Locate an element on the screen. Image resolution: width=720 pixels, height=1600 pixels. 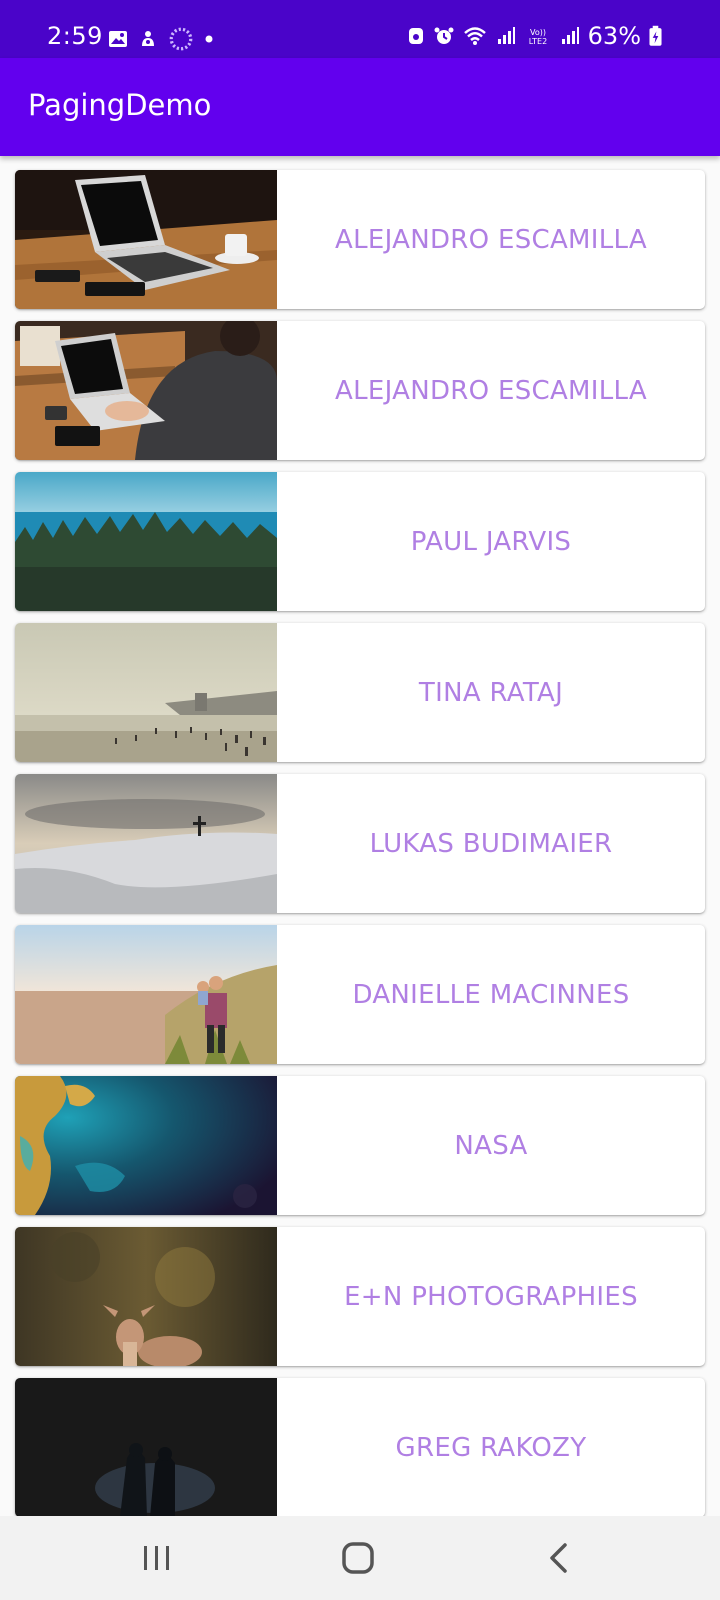
forest-lake-photo is located at coordinates (146, 541).